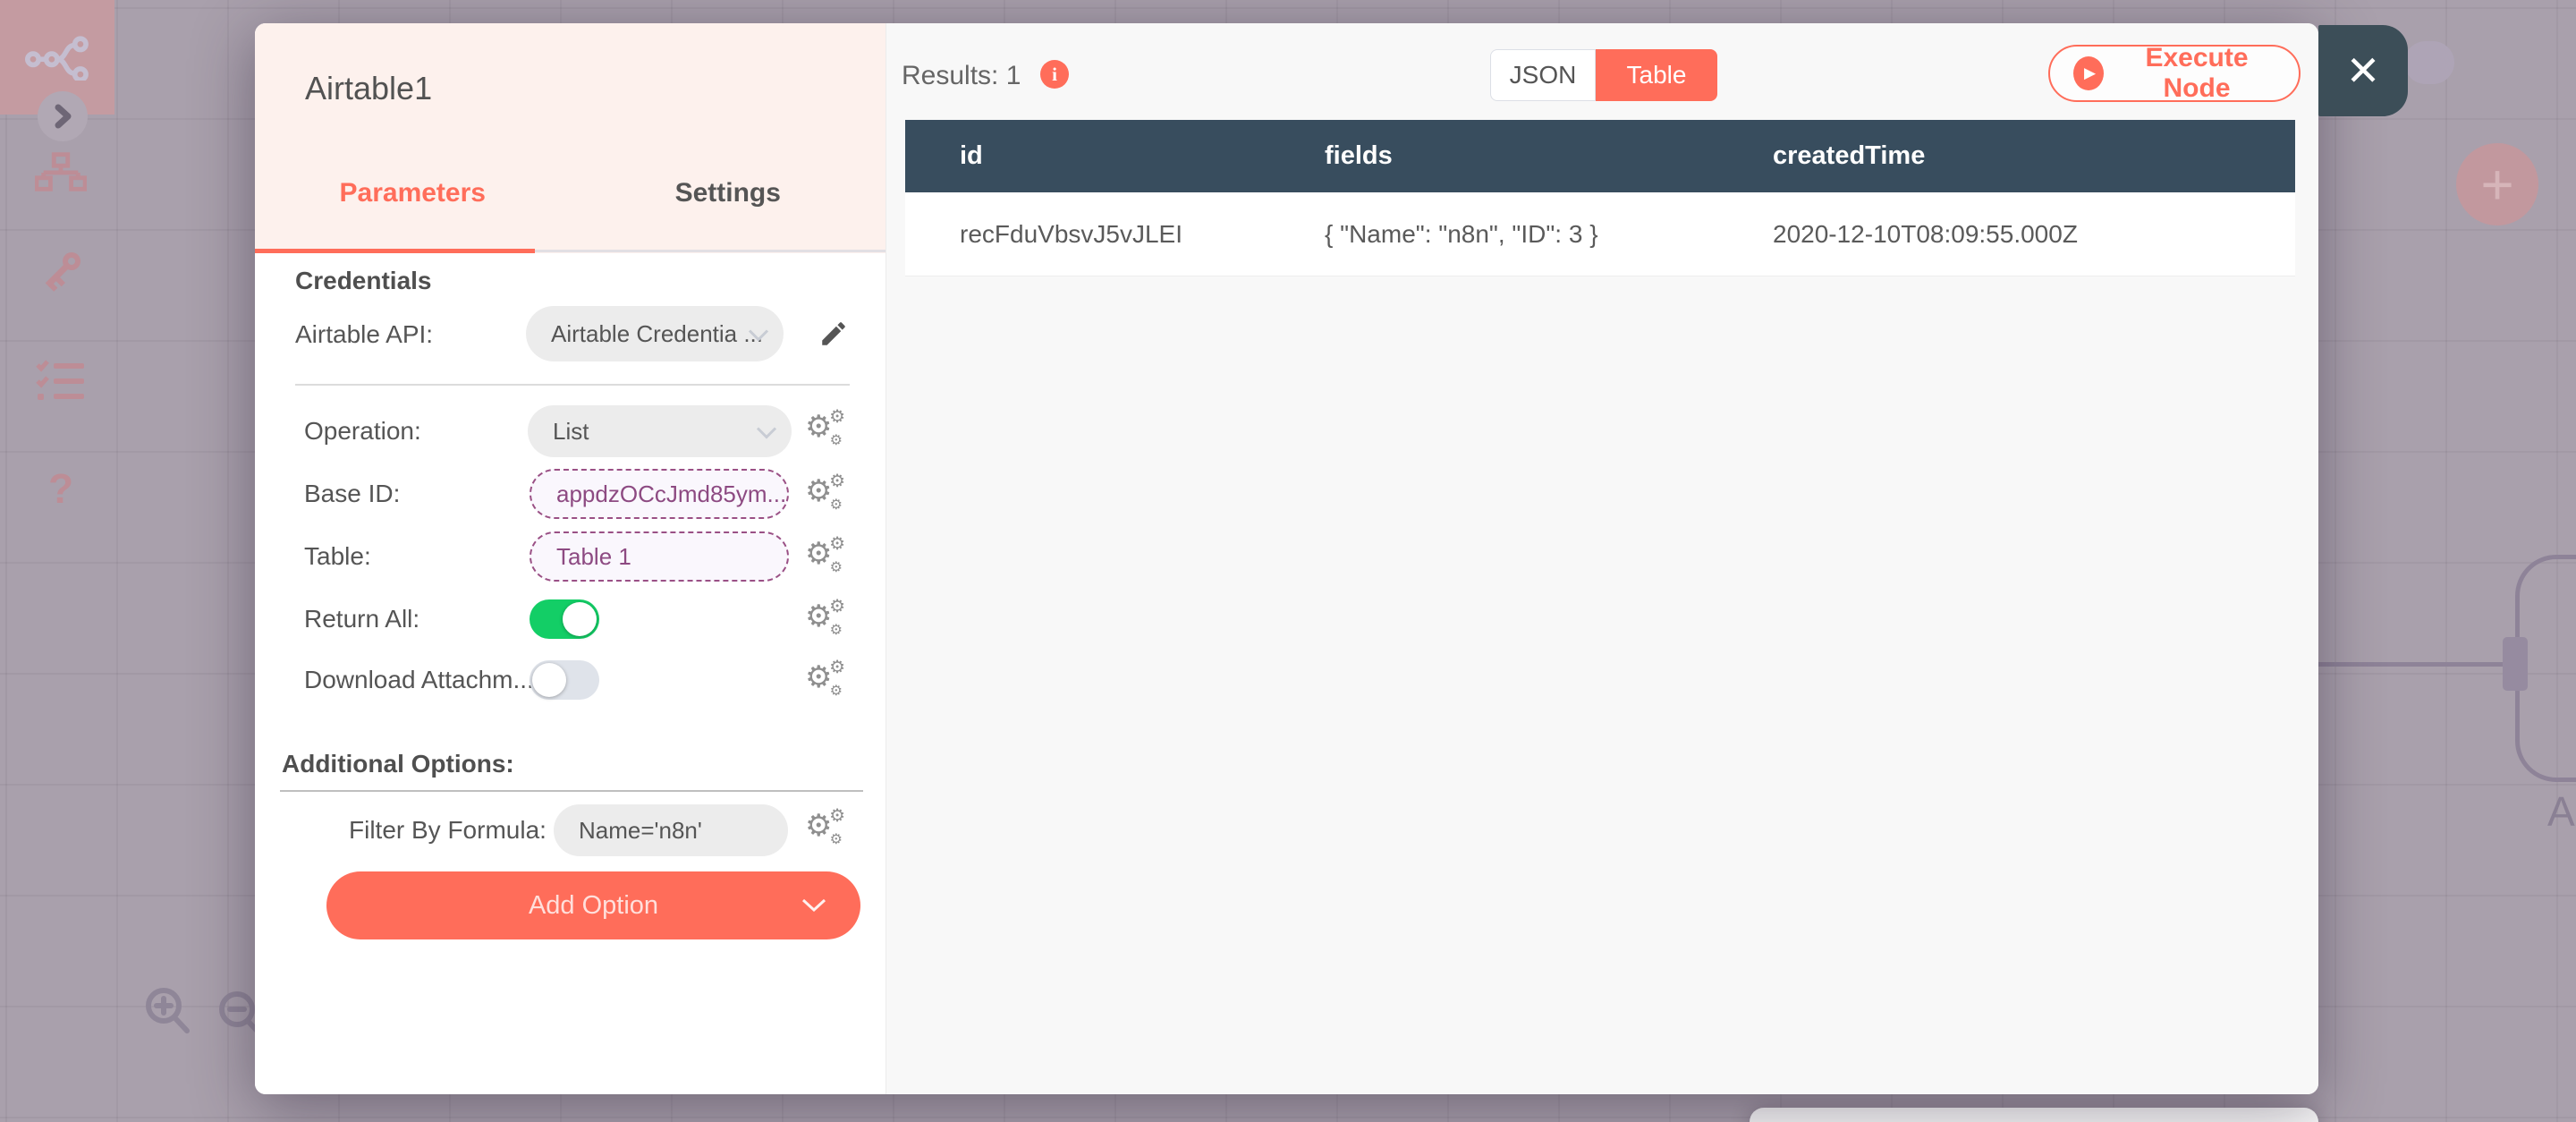 This screenshot has height=1122, width=2576. I want to click on panel-tabs: Parameters Settings, so click(570, 193).